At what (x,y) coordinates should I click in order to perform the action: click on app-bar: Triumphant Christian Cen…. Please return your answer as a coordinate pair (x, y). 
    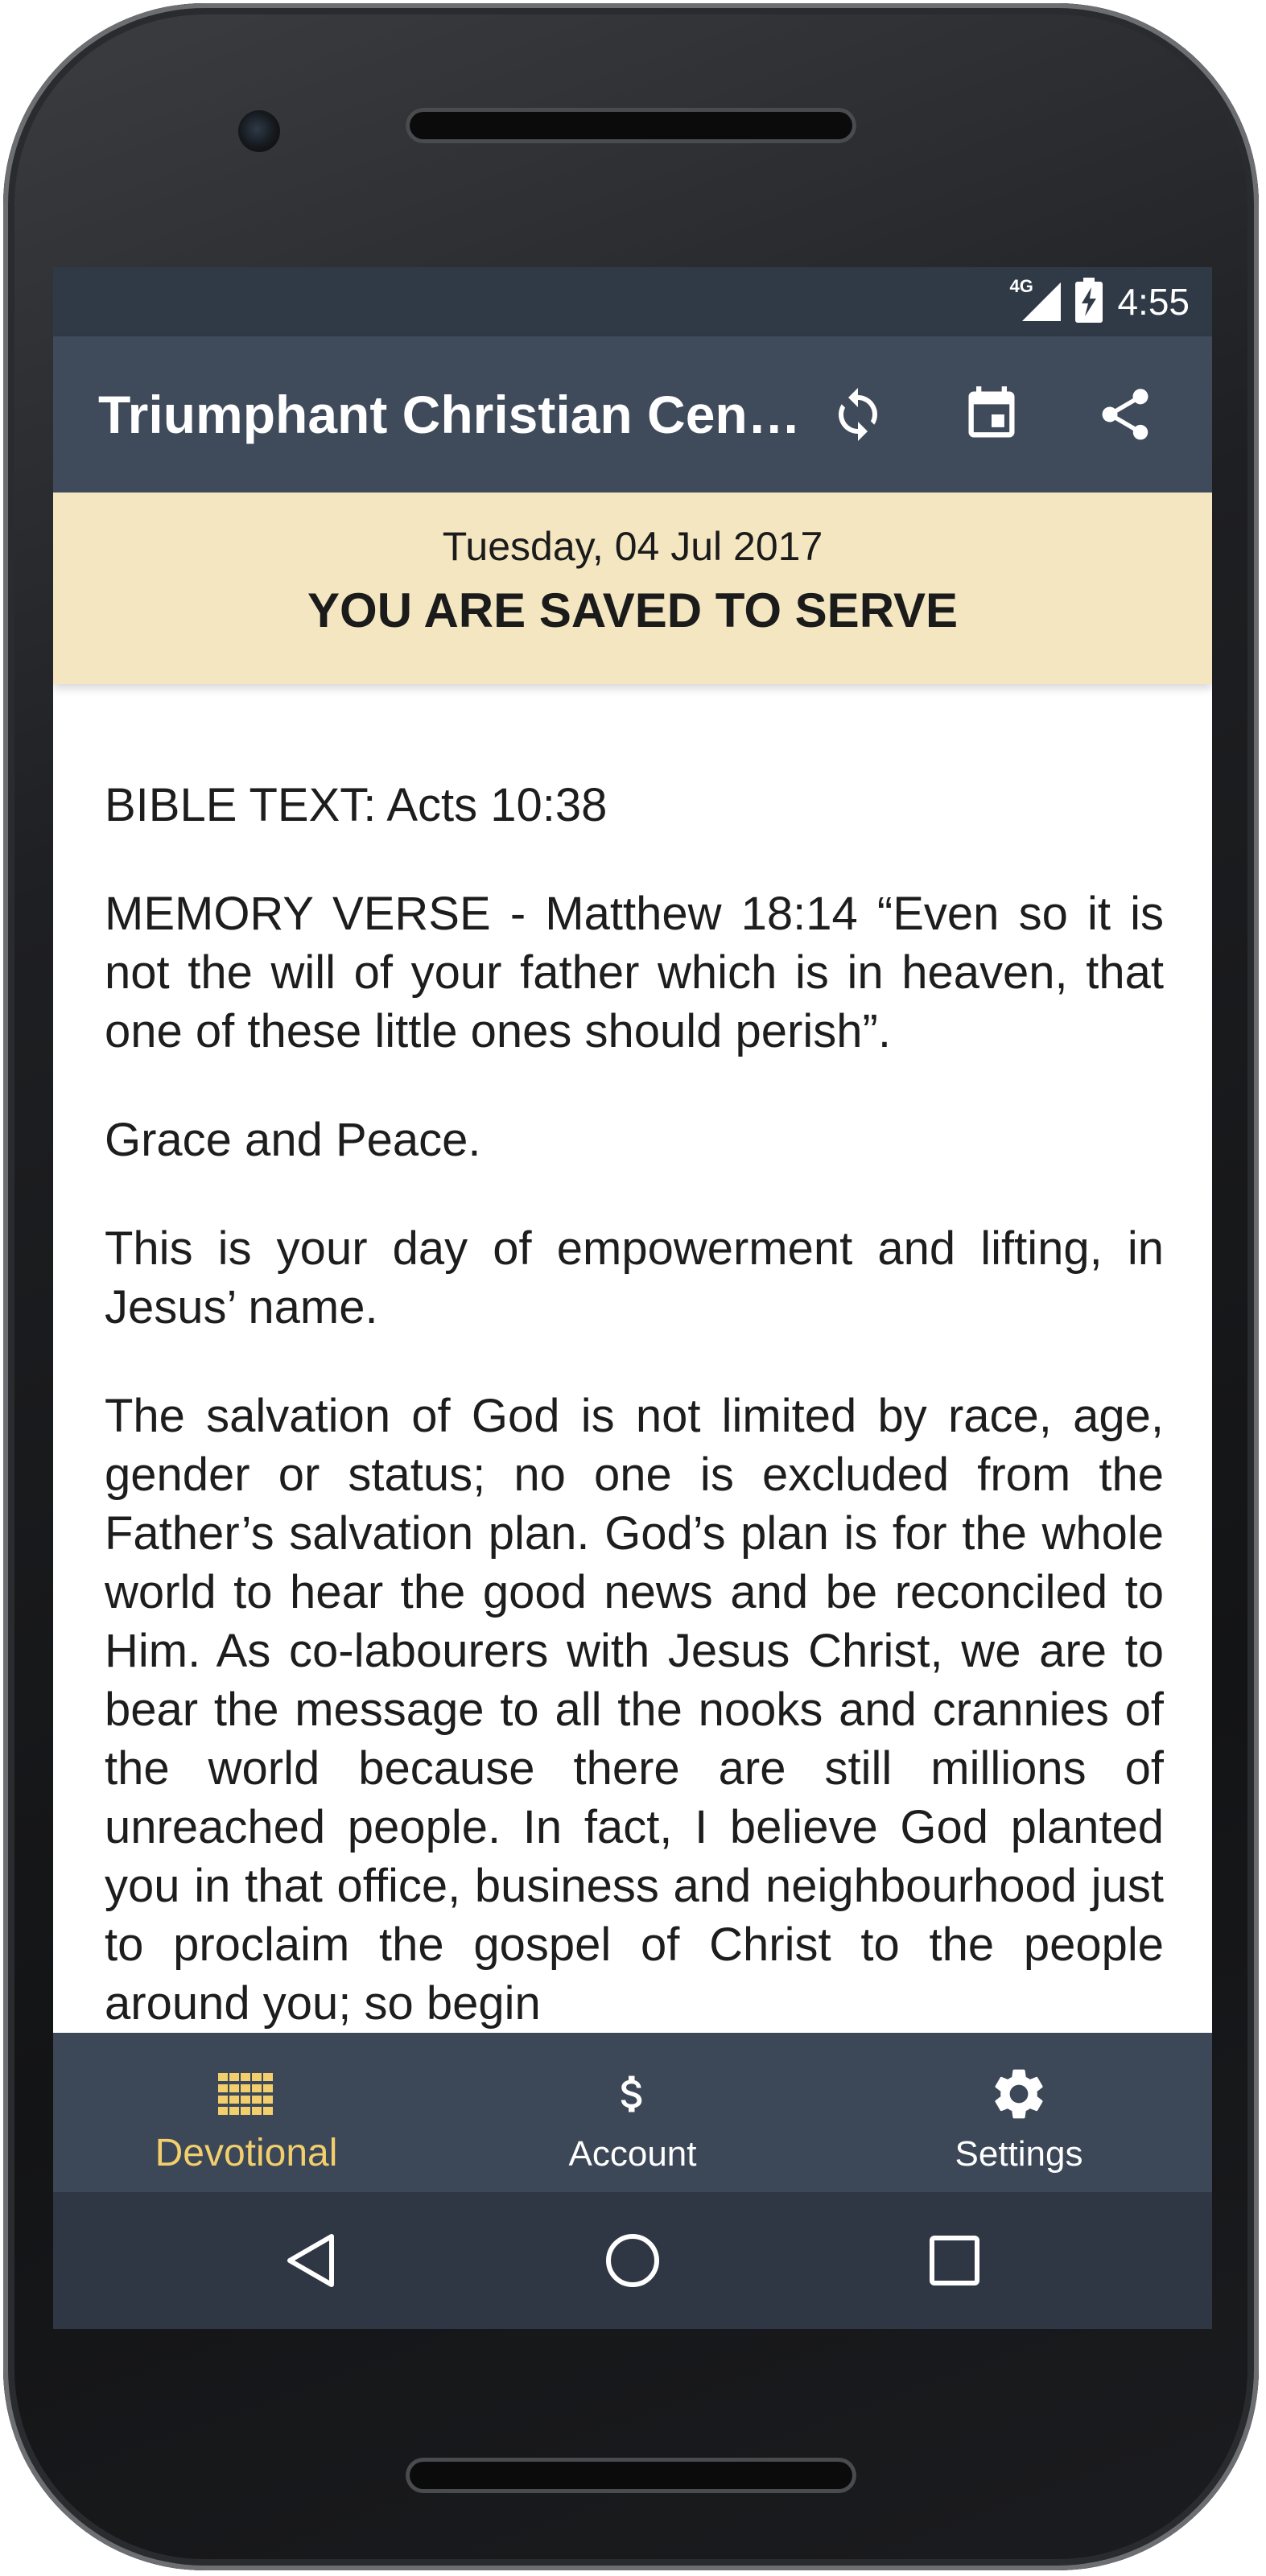
    Looking at the image, I should click on (632, 414).